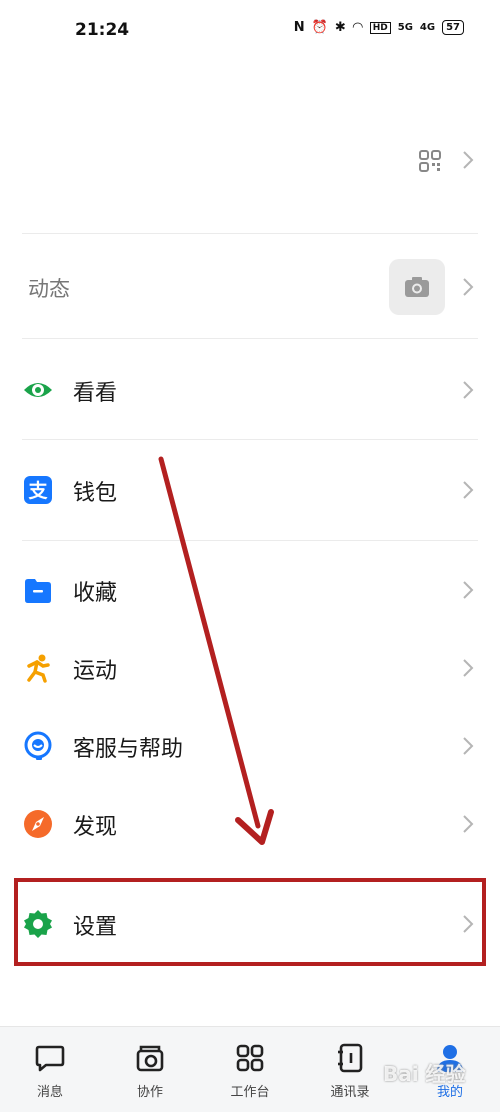  What do you see at coordinates (38, 591) in the screenshot?
I see `folder-icon` at bounding box center [38, 591].